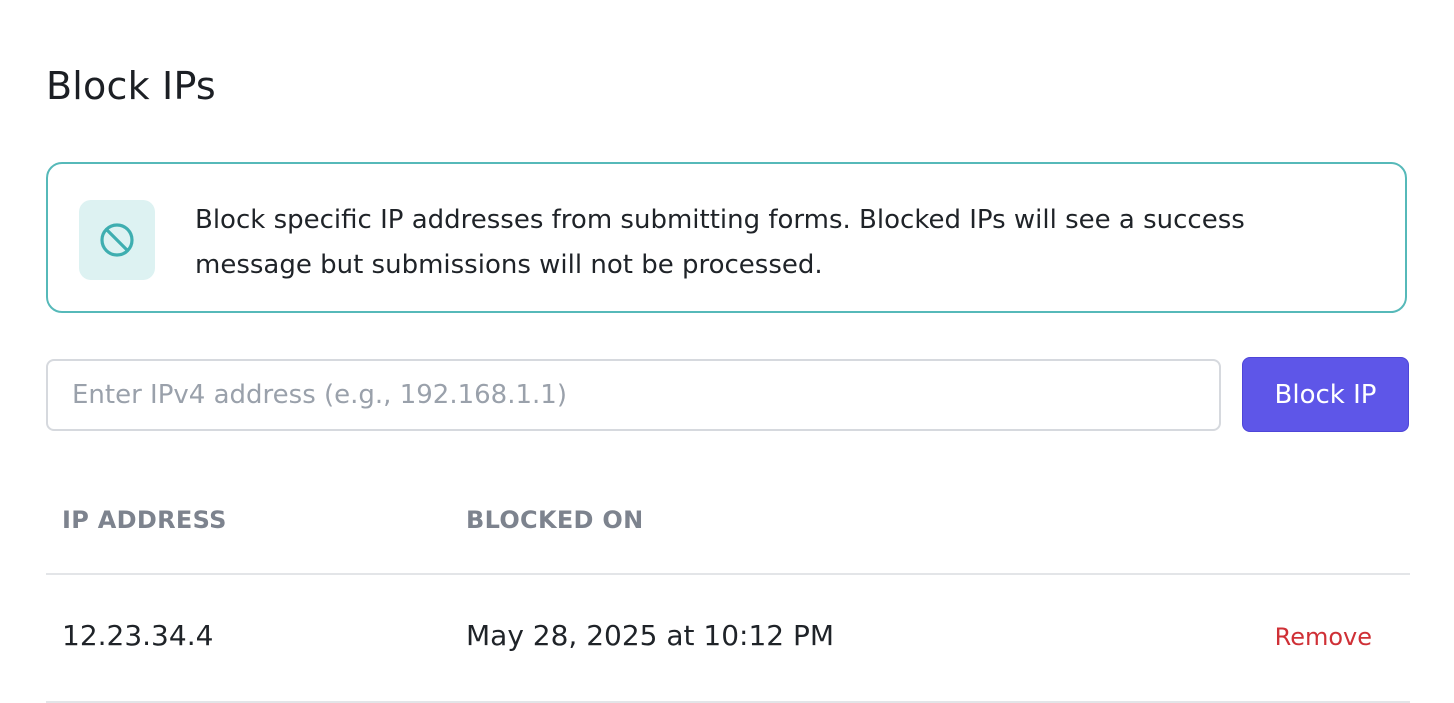 The height and width of the screenshot is (703, 1454). Describe the element at coordinates (144, 520) in the screenshot. I see `column-header-ip-address: IP ADDRESS` at that location.